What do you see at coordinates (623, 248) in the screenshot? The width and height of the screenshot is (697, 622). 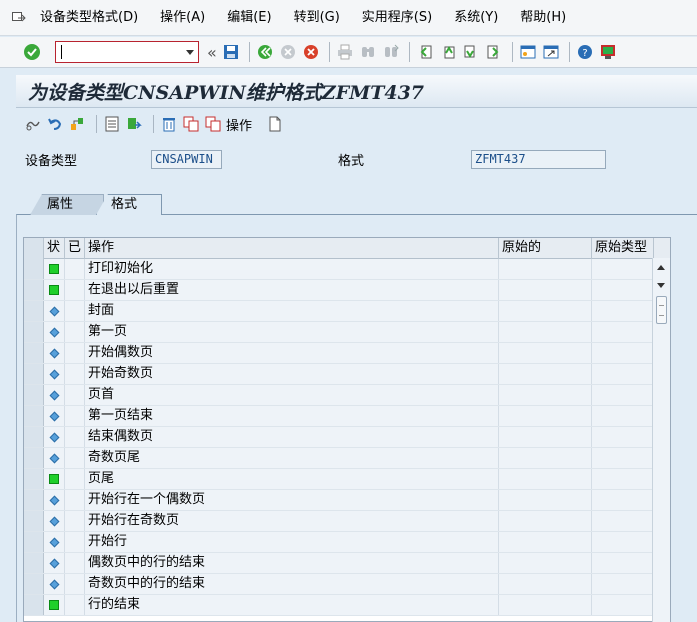 I see `column-header-original-type: 原始类型` at bounding box center [623, 248].